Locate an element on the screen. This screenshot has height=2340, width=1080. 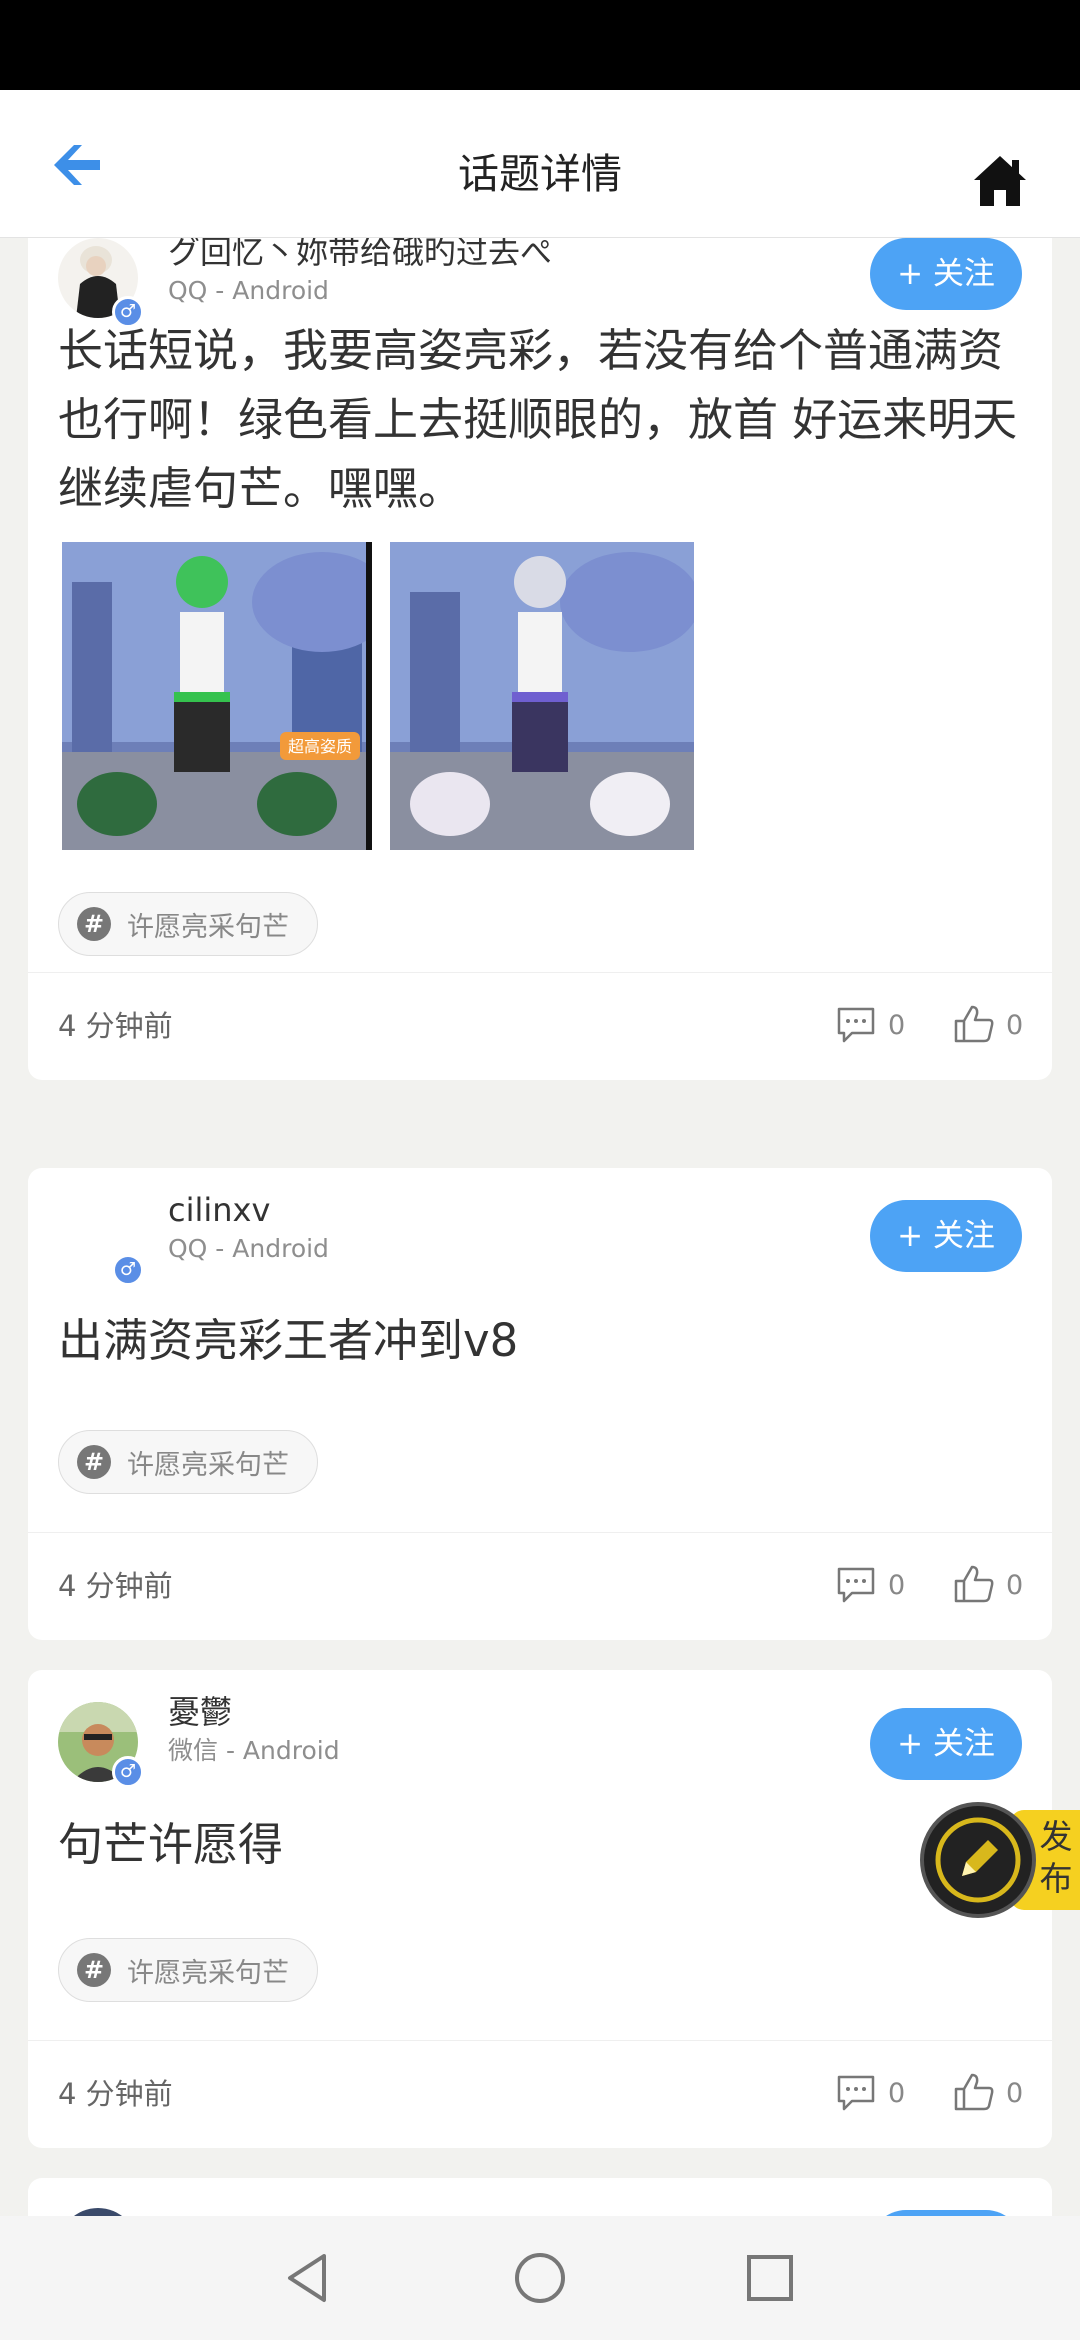
publish-circle is located at coordinates (978, 1860).